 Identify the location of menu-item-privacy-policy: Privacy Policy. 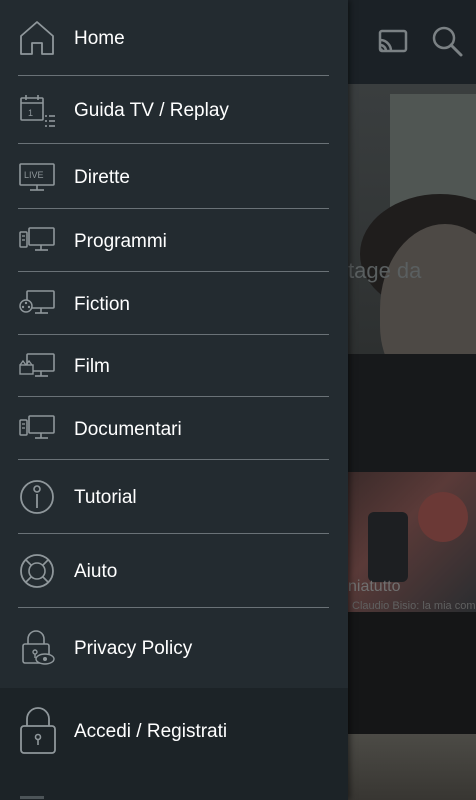
(174, 648).